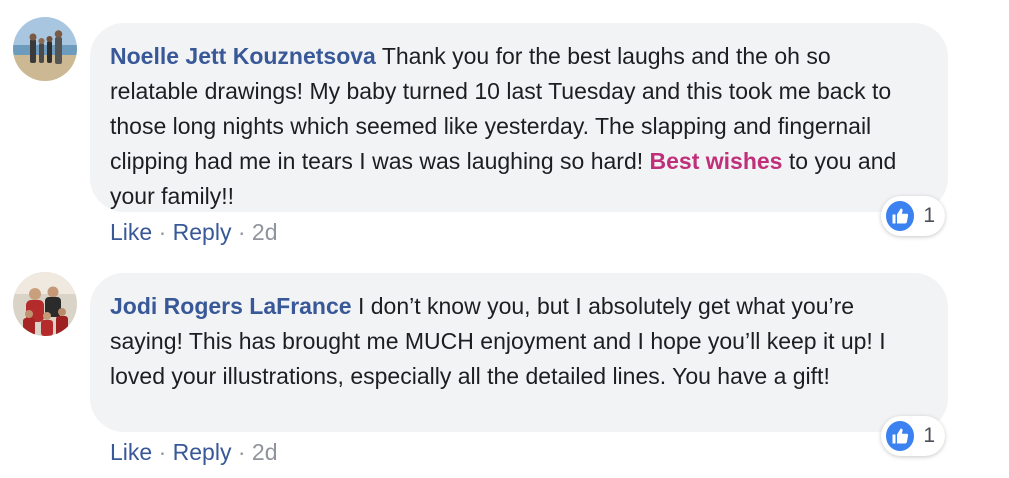 Image resolution: width=1009 pixels, height=478 pixels. Describe the element at coordinates (231, 306) in the screenshot. I see `comment-author: Jodi Rogers LaFrance` at that location.